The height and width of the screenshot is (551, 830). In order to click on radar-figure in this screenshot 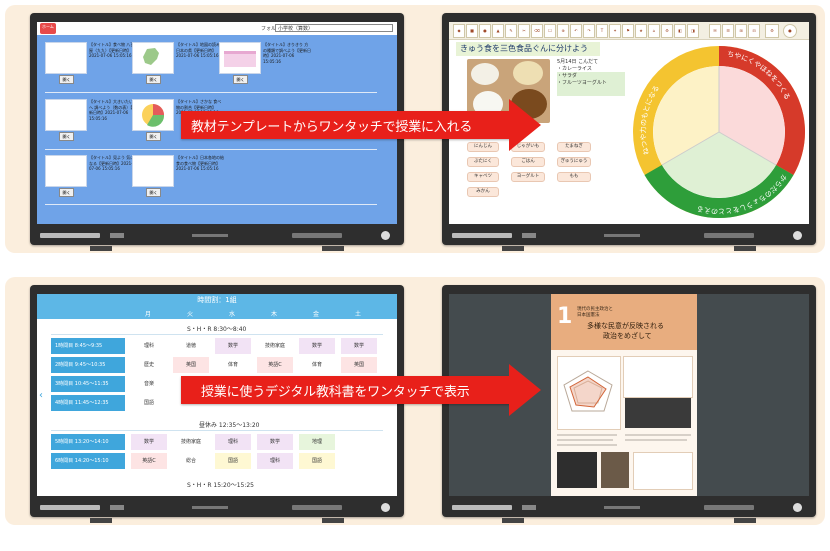, I will do `click(589, 393)`.